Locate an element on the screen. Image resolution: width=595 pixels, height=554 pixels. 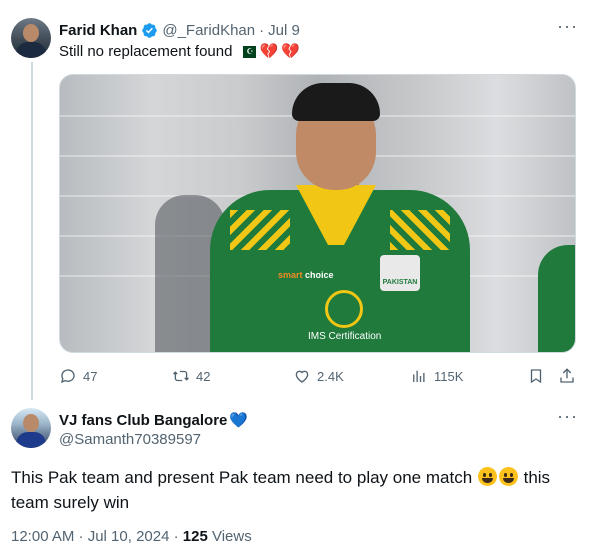
jersey-badge: PAKISTAN is located at coordinates (400, 273).